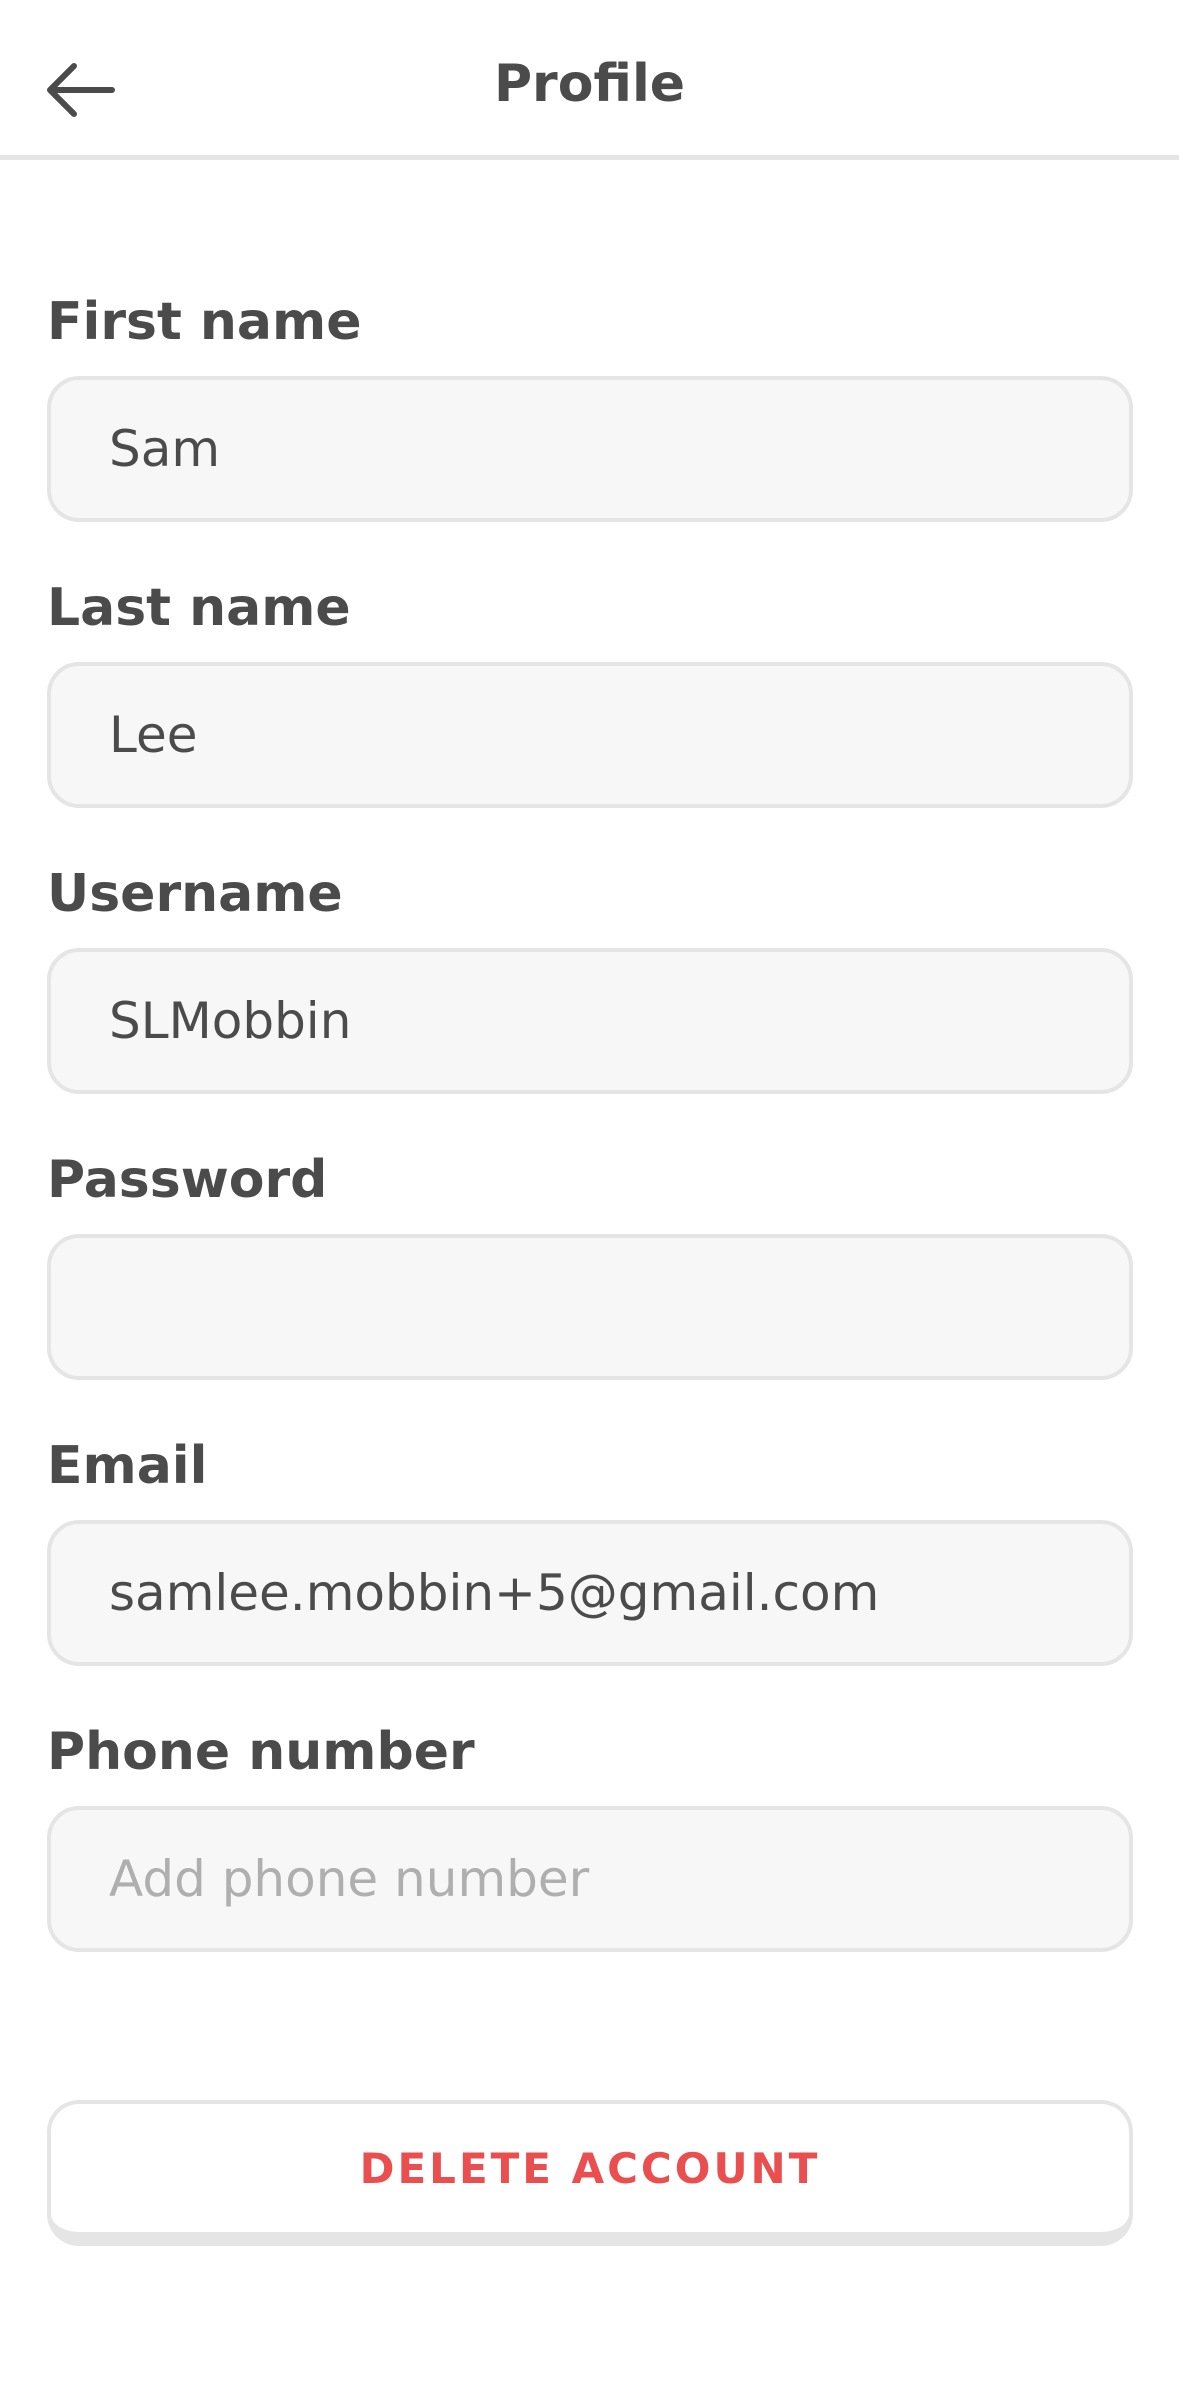 This screenshot has height=2396, width=1179. I want to click on email-label: Email, so click(127, 1466).